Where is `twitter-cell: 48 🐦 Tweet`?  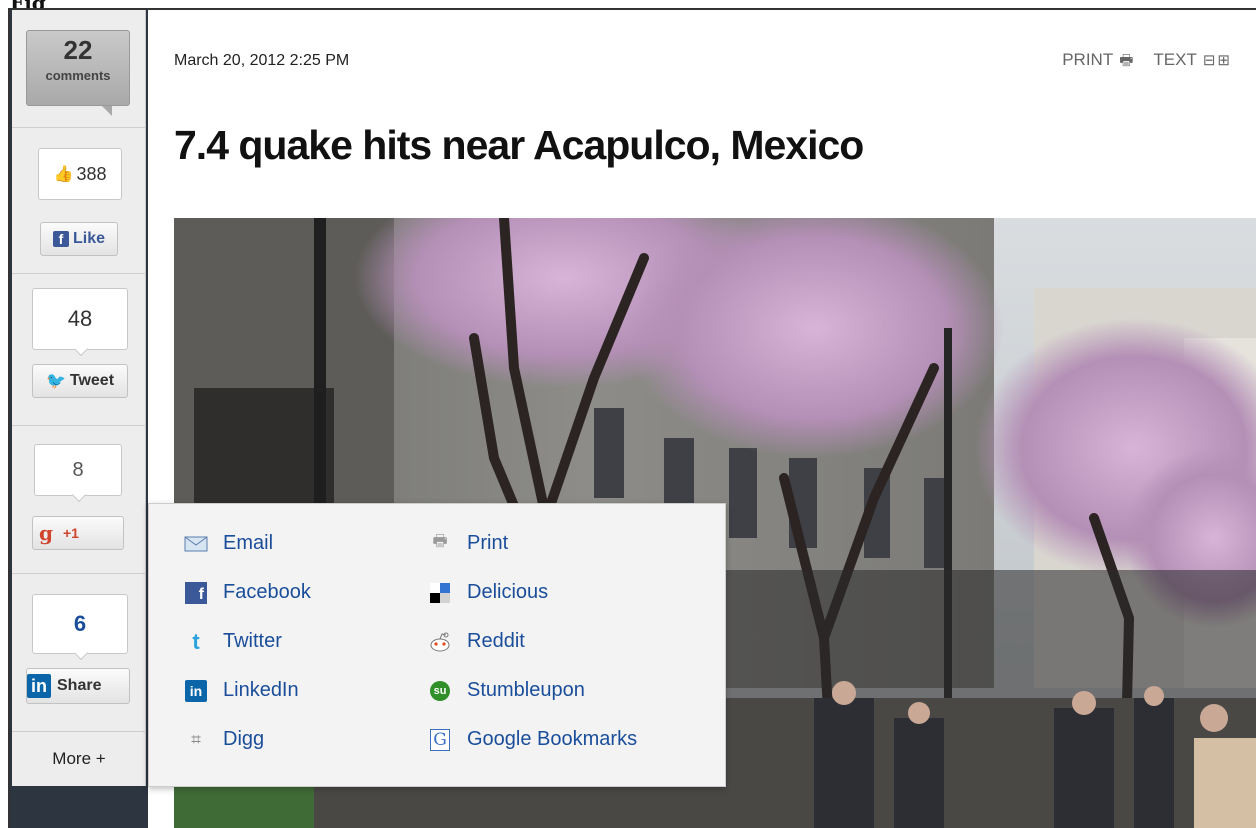 twitter-cell: 48 🐦 Tweet is located at coordinates (79, 350).